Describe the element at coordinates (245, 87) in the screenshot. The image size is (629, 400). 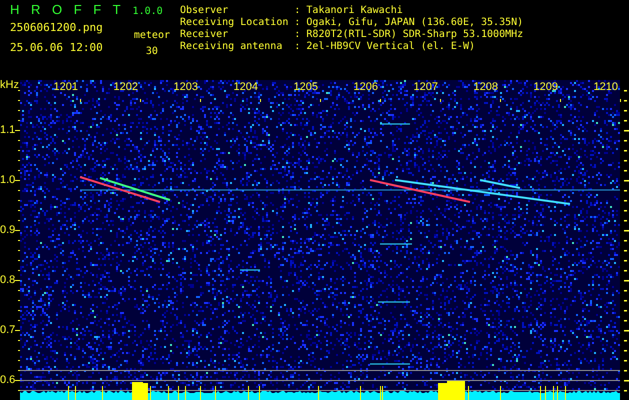
I see `x-axis-label: 1204` at that location.